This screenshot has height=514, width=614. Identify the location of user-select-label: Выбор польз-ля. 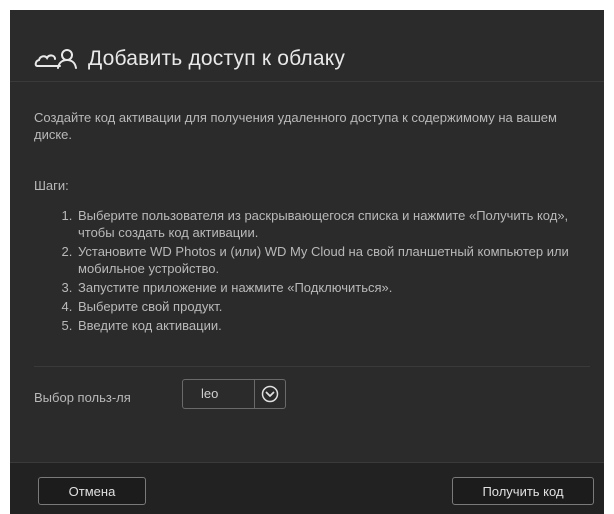
(82, 397).